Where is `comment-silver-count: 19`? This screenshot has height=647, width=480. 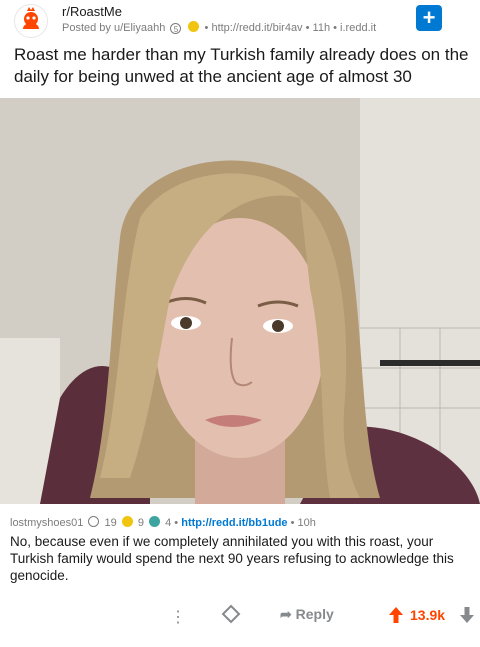
comment-silver-count: 19 is located at coordinates (110, 523).